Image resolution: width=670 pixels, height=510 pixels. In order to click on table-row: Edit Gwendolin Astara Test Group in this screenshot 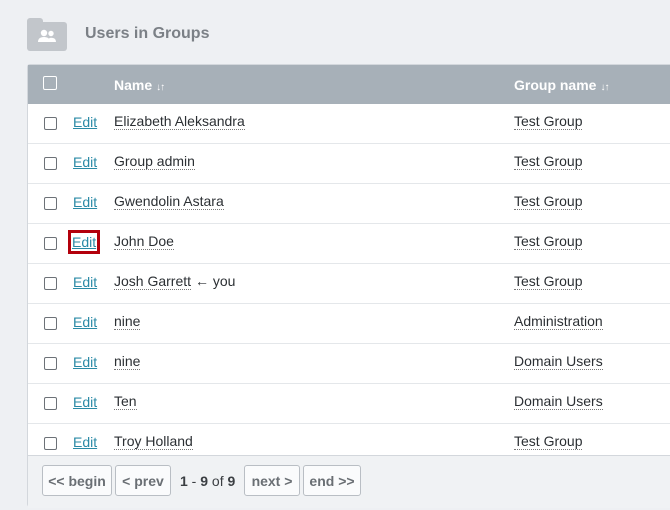, I will do `click(349, 204)`.